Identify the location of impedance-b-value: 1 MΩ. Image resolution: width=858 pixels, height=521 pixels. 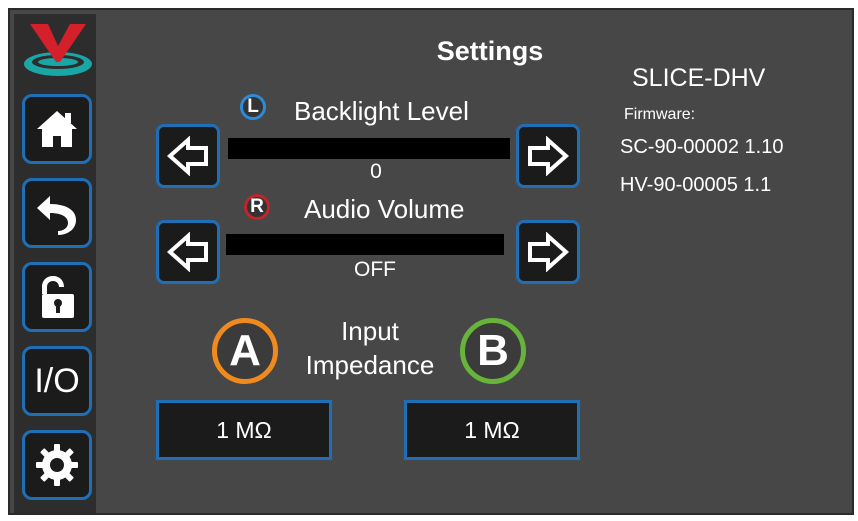
(492, 429).